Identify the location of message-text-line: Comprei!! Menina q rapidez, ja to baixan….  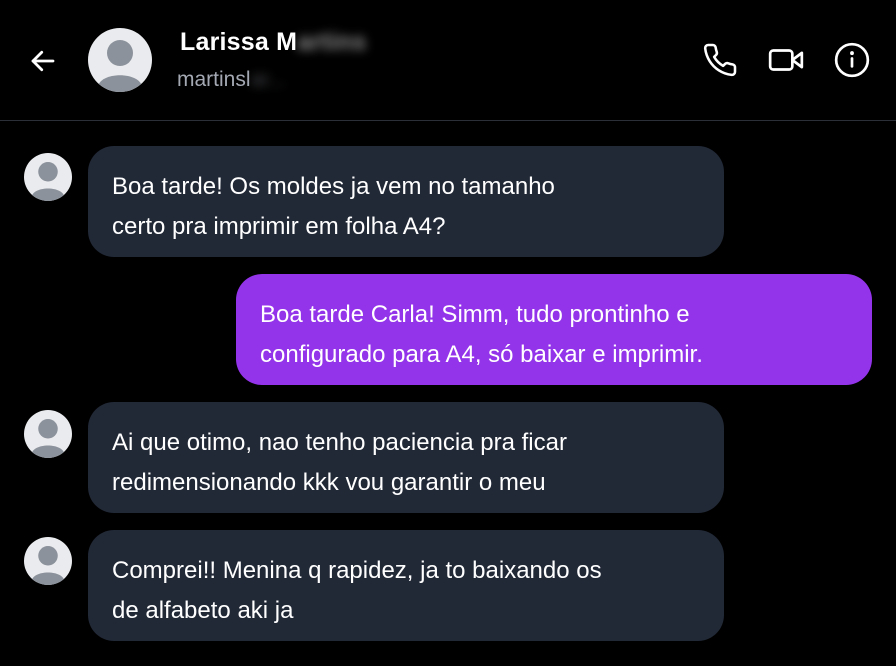
(357, 570).